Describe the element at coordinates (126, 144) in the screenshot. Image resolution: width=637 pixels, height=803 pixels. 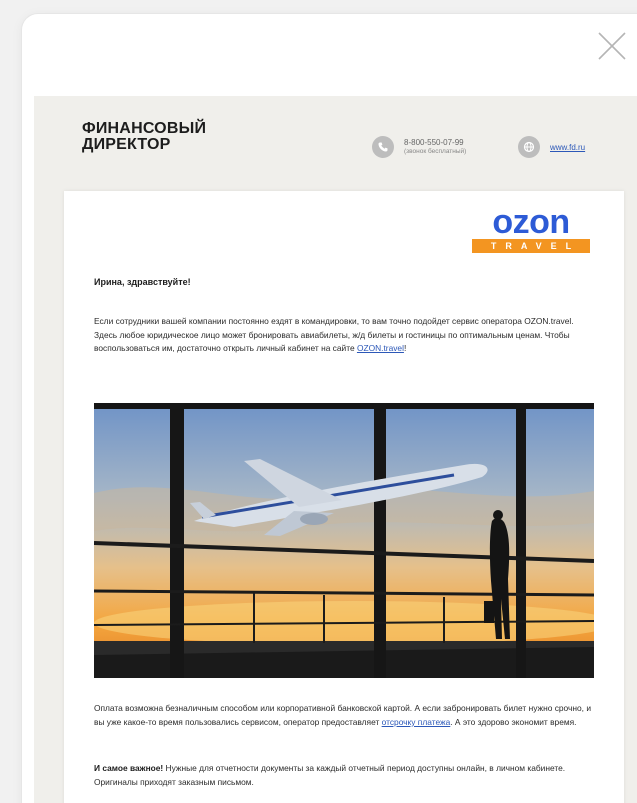
I see `brand-line-2: ДИРЕКТОР` at that location.